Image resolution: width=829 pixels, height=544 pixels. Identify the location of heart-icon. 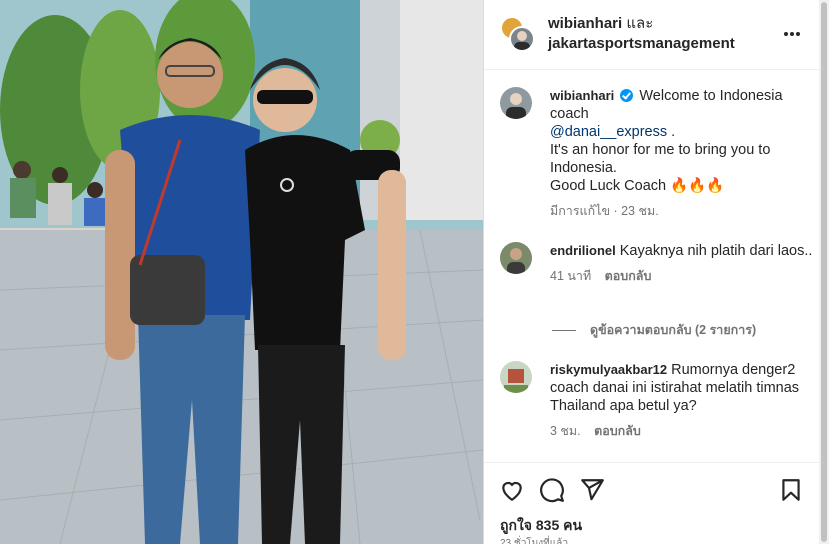
(512, 490).